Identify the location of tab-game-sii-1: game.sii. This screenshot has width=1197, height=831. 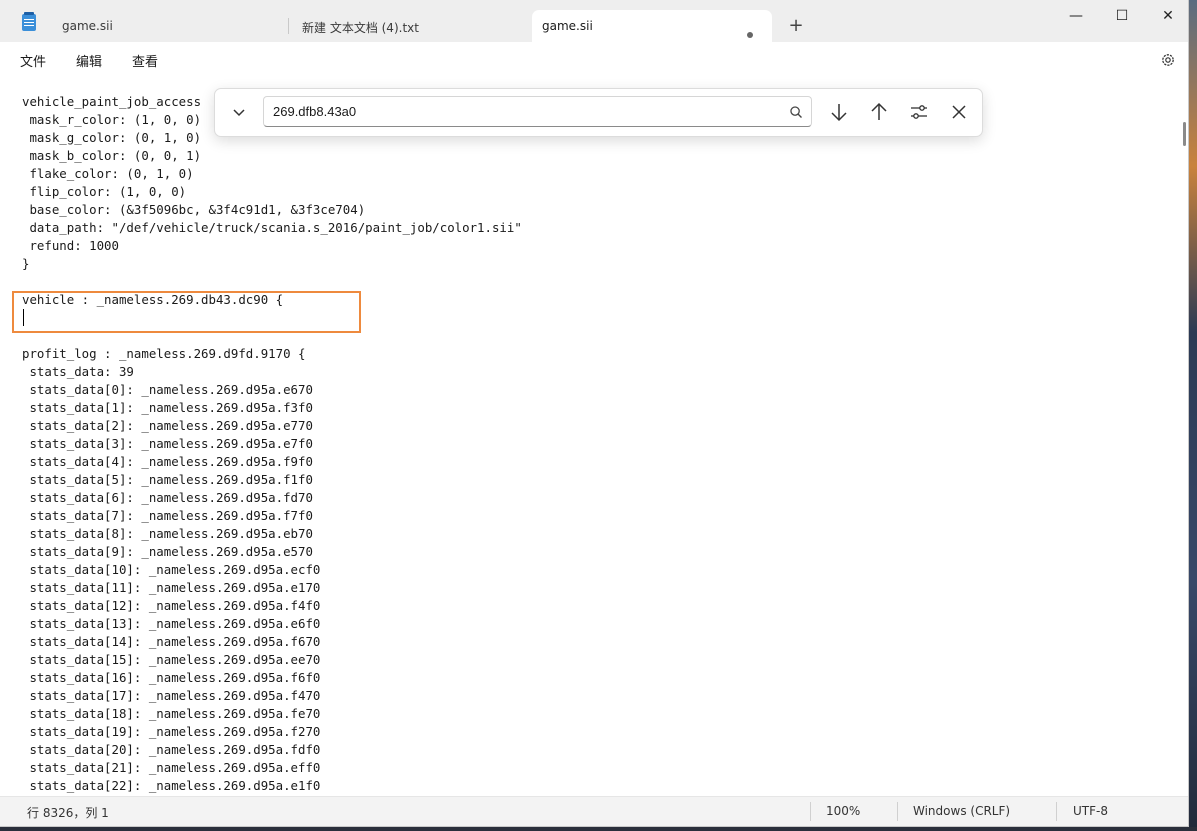
(166, 26).